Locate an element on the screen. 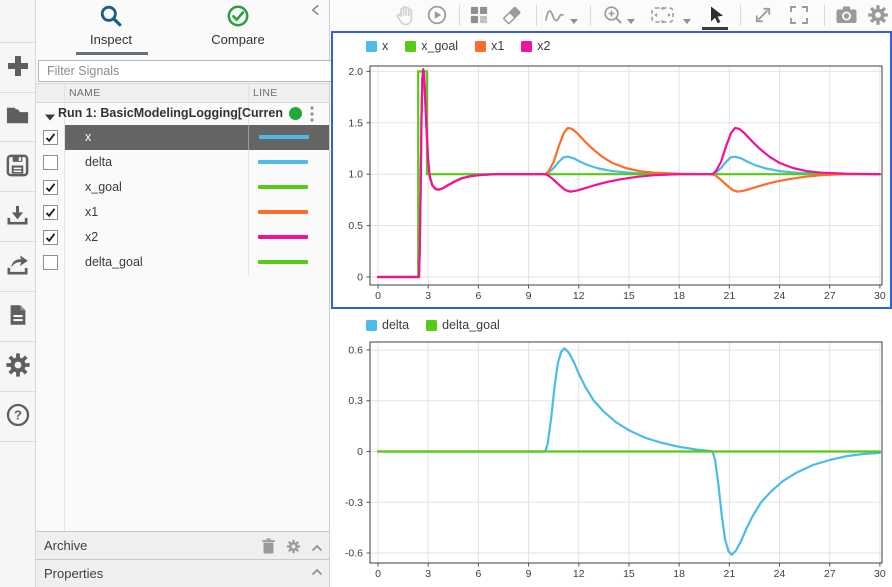  pointer-tool-button is located at coordinates (715, 16).